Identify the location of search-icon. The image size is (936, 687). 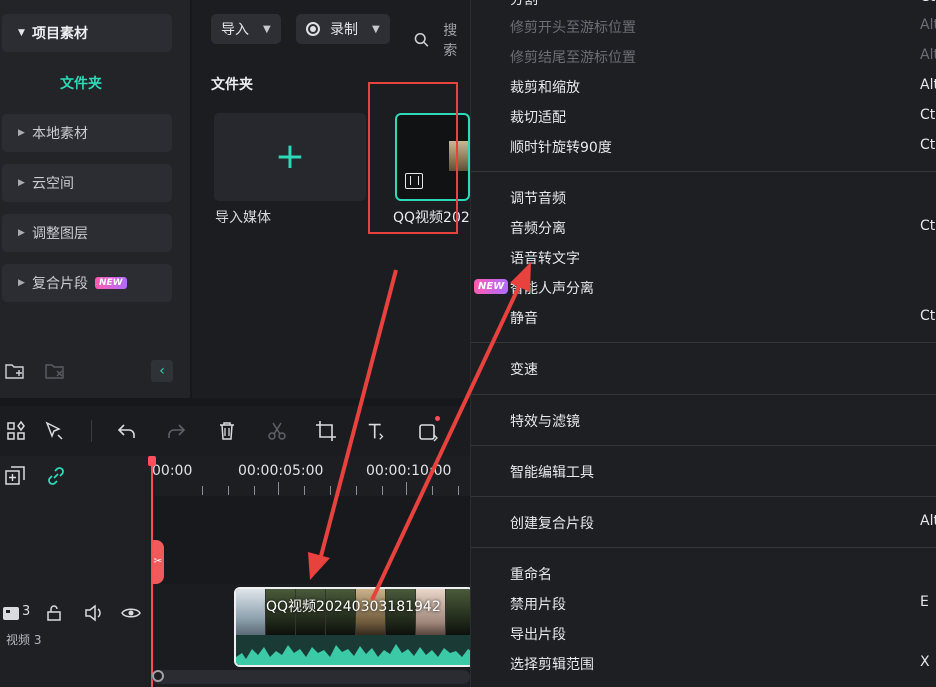
(421, 40).